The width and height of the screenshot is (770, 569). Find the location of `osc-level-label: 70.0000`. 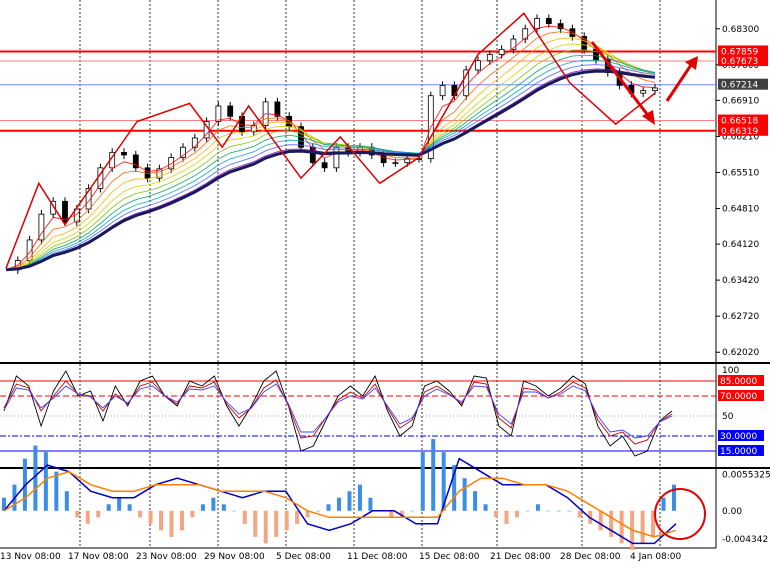

osc-level-label: 70.0000 is located at coordinates (738, 397).